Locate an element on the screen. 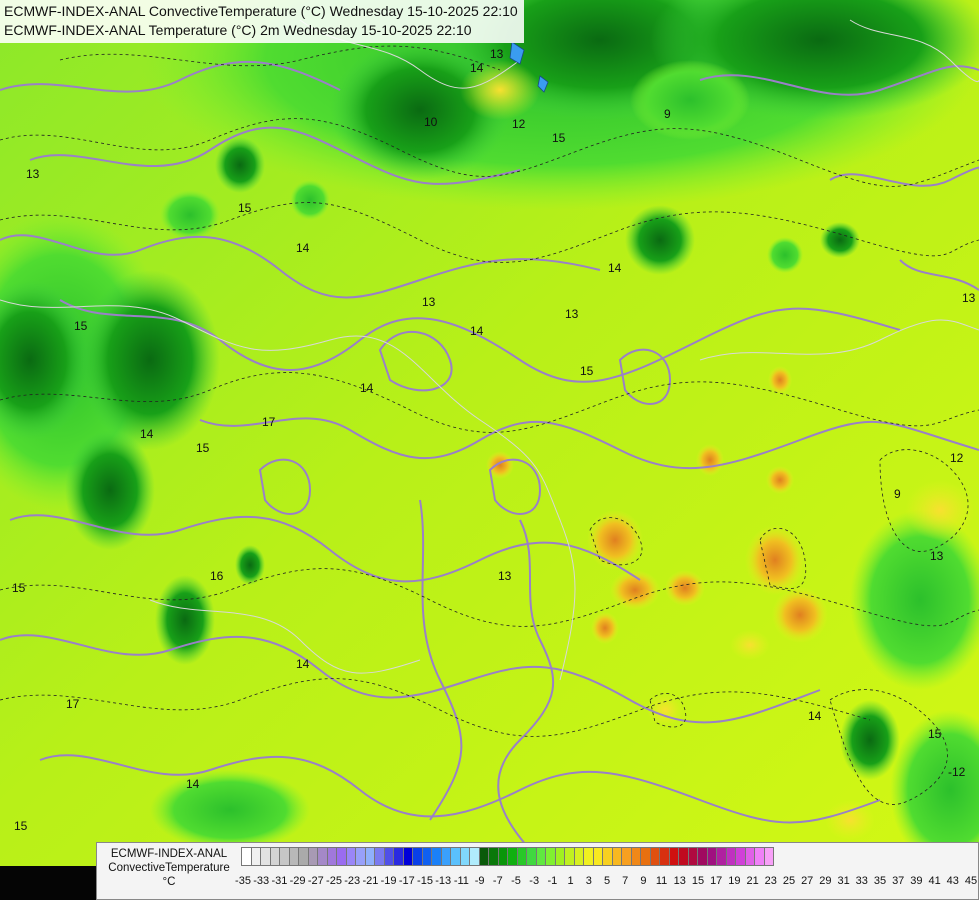  legend-title-line-2: ConvectiveTemperature is located at coordinates (169, 868).